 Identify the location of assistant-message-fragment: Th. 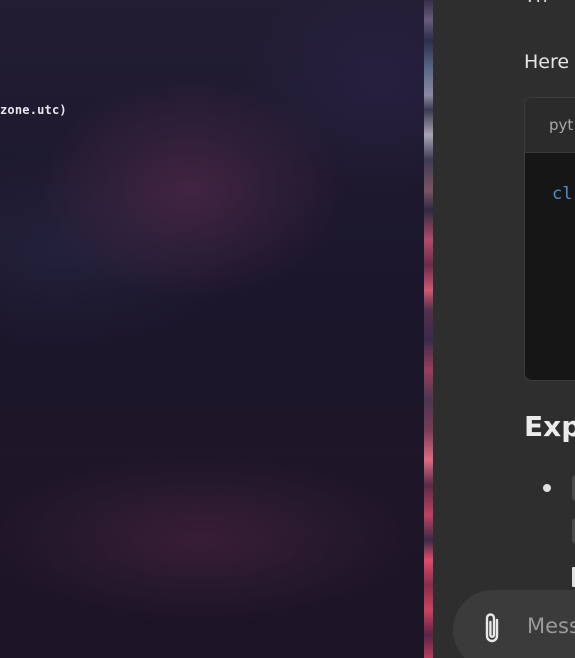
(536, 3).